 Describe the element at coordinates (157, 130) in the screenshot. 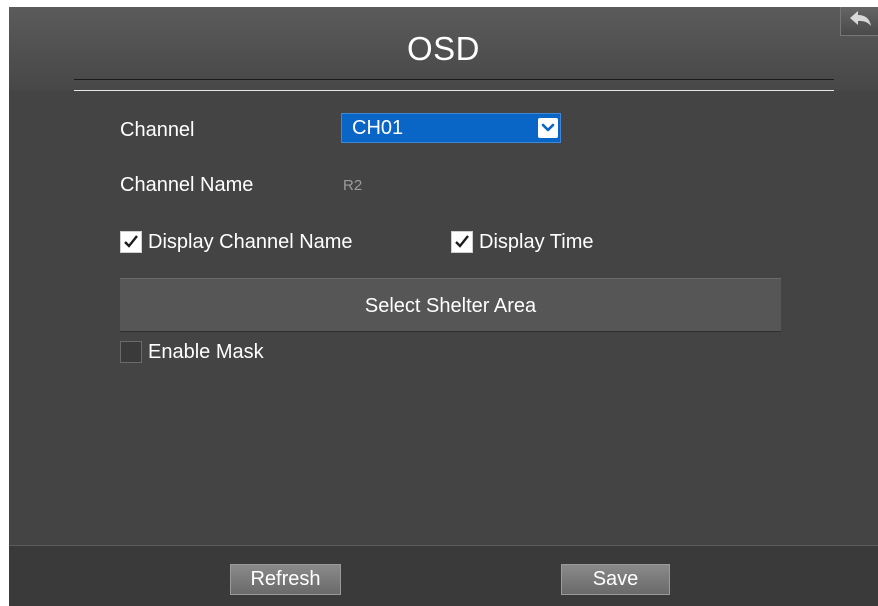

I see `channel-label: Channel` at that location.